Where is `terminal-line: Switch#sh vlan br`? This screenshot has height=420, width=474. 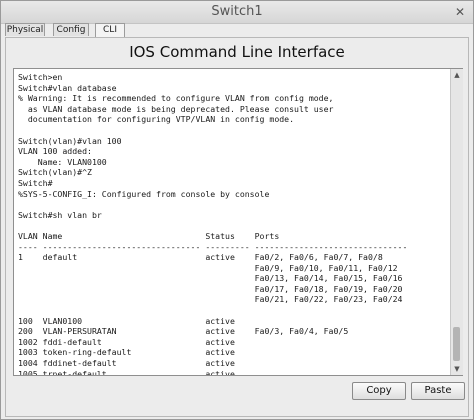 terminal-line: Switch#sh vlan br is located at coordinates (60, 214).